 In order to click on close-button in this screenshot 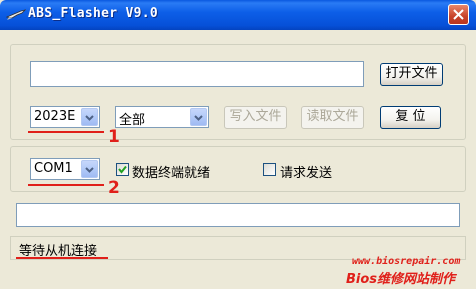, I will do `click(458, 14)`.